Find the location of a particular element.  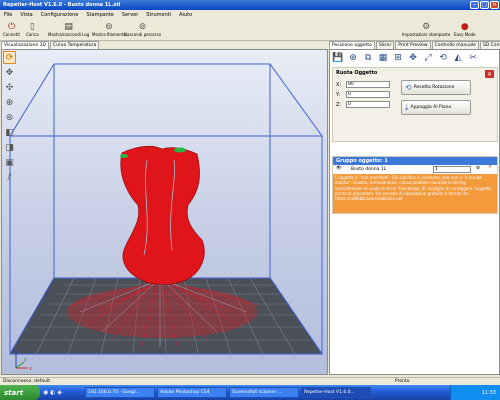

mirror-object-icon: ◭ is located at coordinates (458, 58).